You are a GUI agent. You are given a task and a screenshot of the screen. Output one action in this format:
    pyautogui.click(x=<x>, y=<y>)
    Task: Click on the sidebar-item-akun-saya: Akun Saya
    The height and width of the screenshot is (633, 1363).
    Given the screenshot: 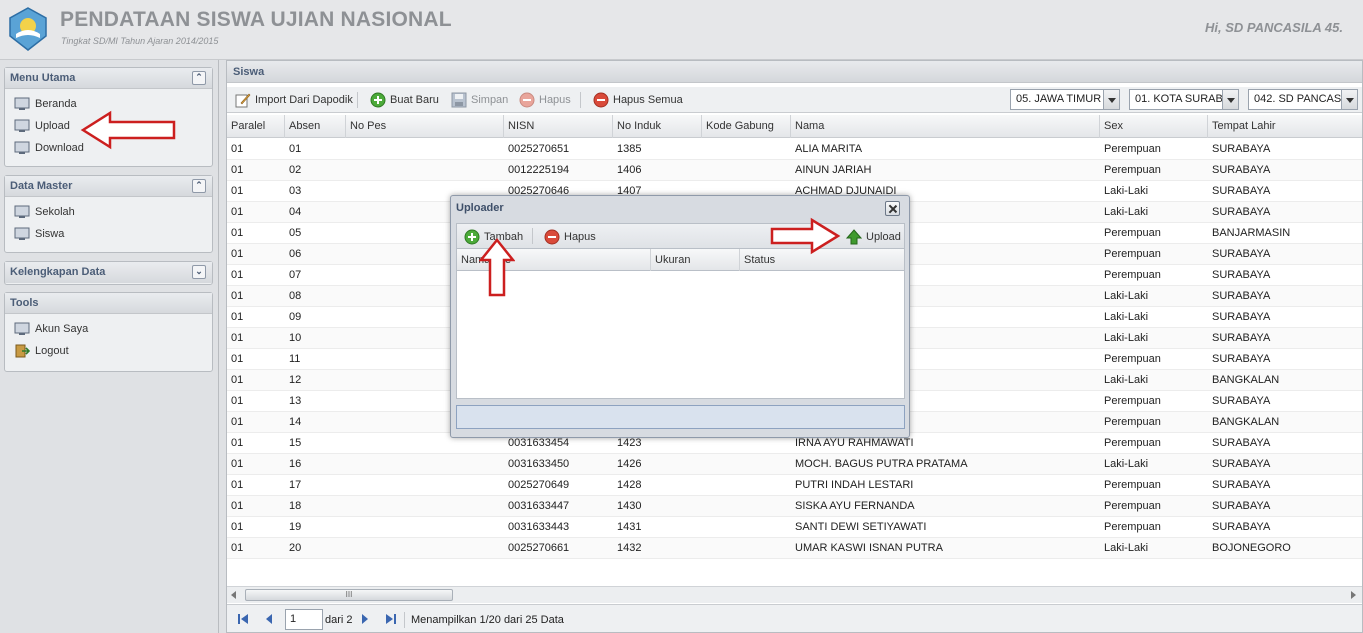 What is the action you would take?
    pyautogui.click(x=108, y=329)
    